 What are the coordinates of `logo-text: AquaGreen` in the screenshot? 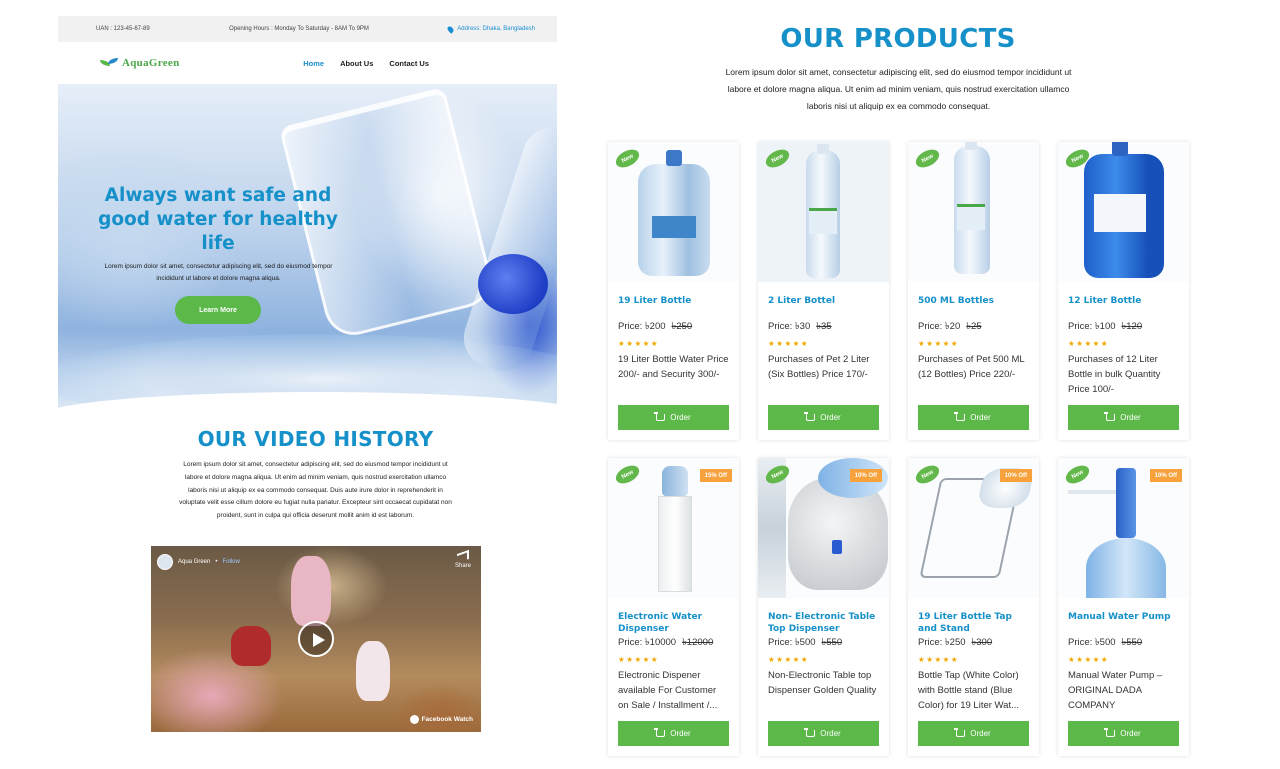 It's located at (151, 63).